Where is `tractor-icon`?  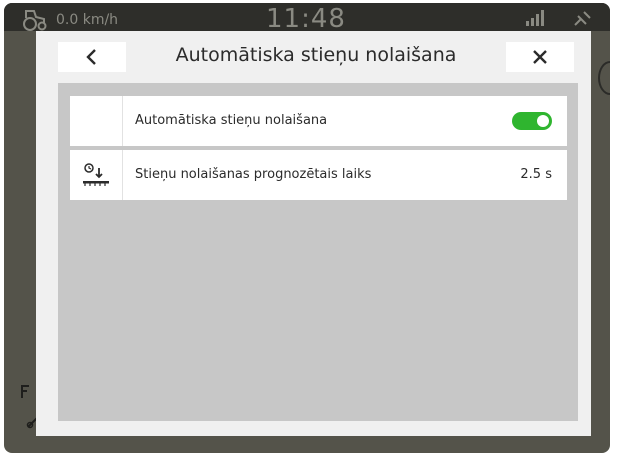 tractor-icon is located at coordinates (35, 20).